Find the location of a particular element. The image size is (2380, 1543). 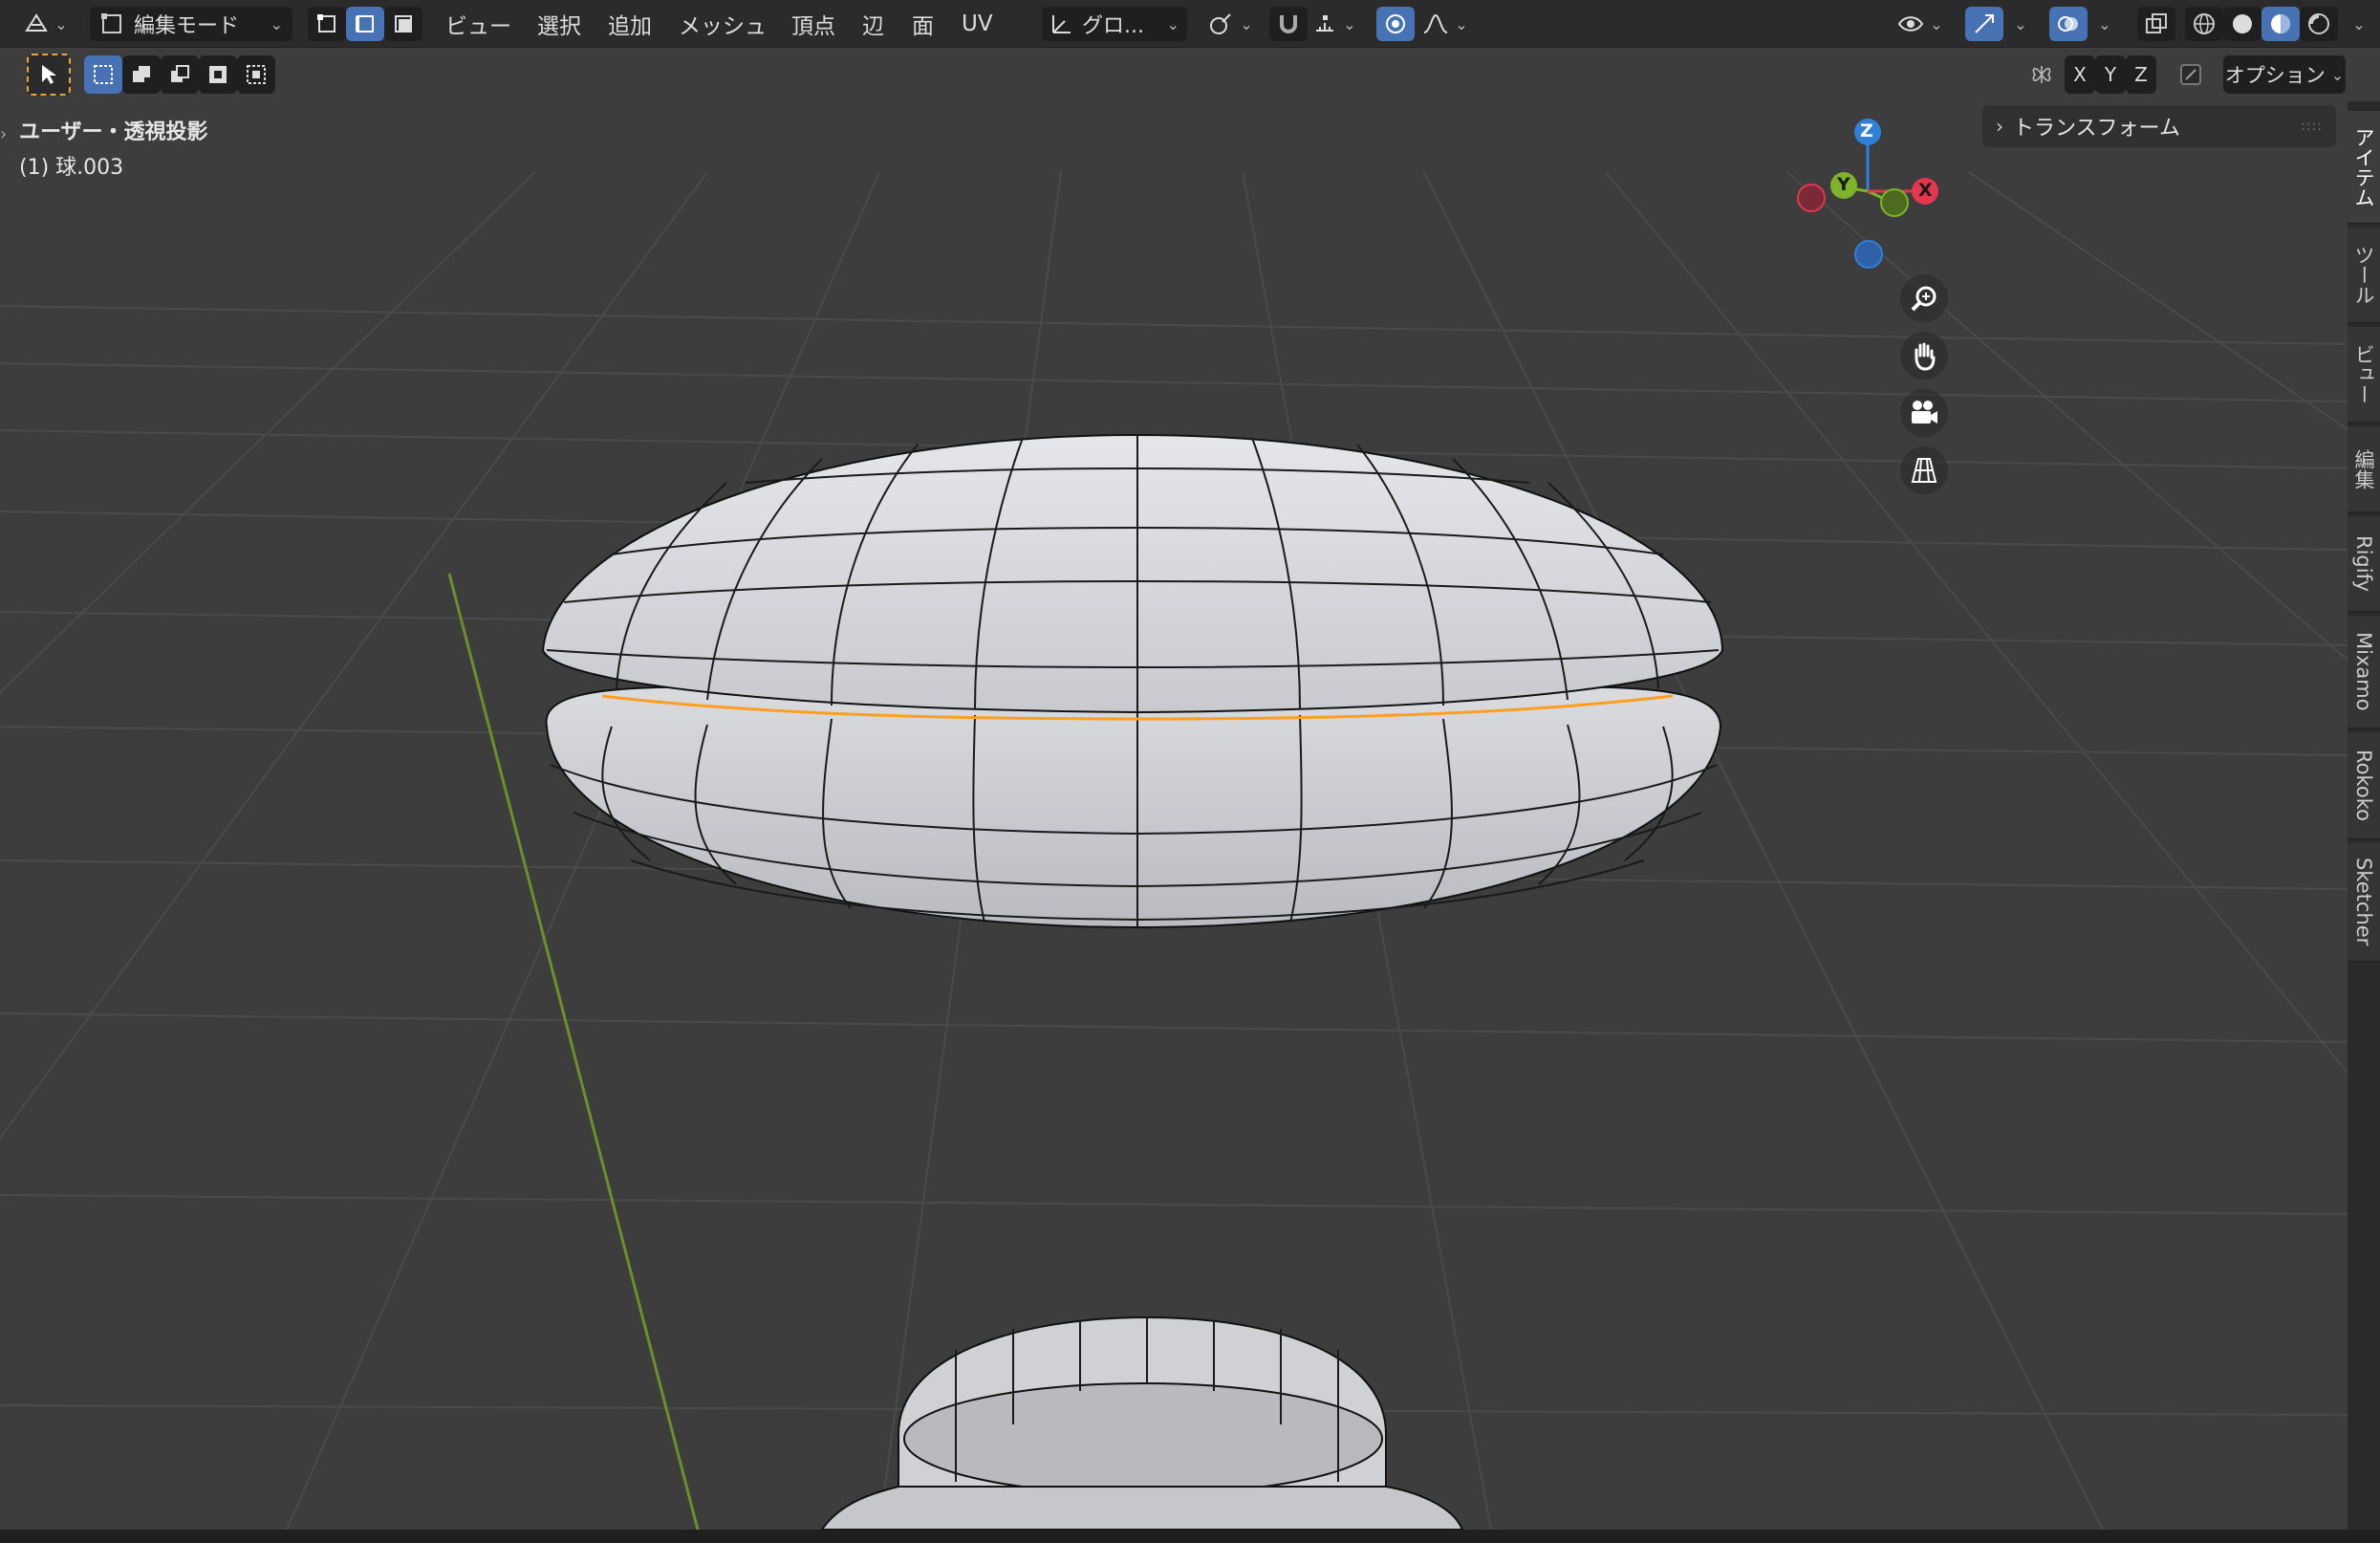

gizmo-x-label: X is located at coordinates (1925, 190).